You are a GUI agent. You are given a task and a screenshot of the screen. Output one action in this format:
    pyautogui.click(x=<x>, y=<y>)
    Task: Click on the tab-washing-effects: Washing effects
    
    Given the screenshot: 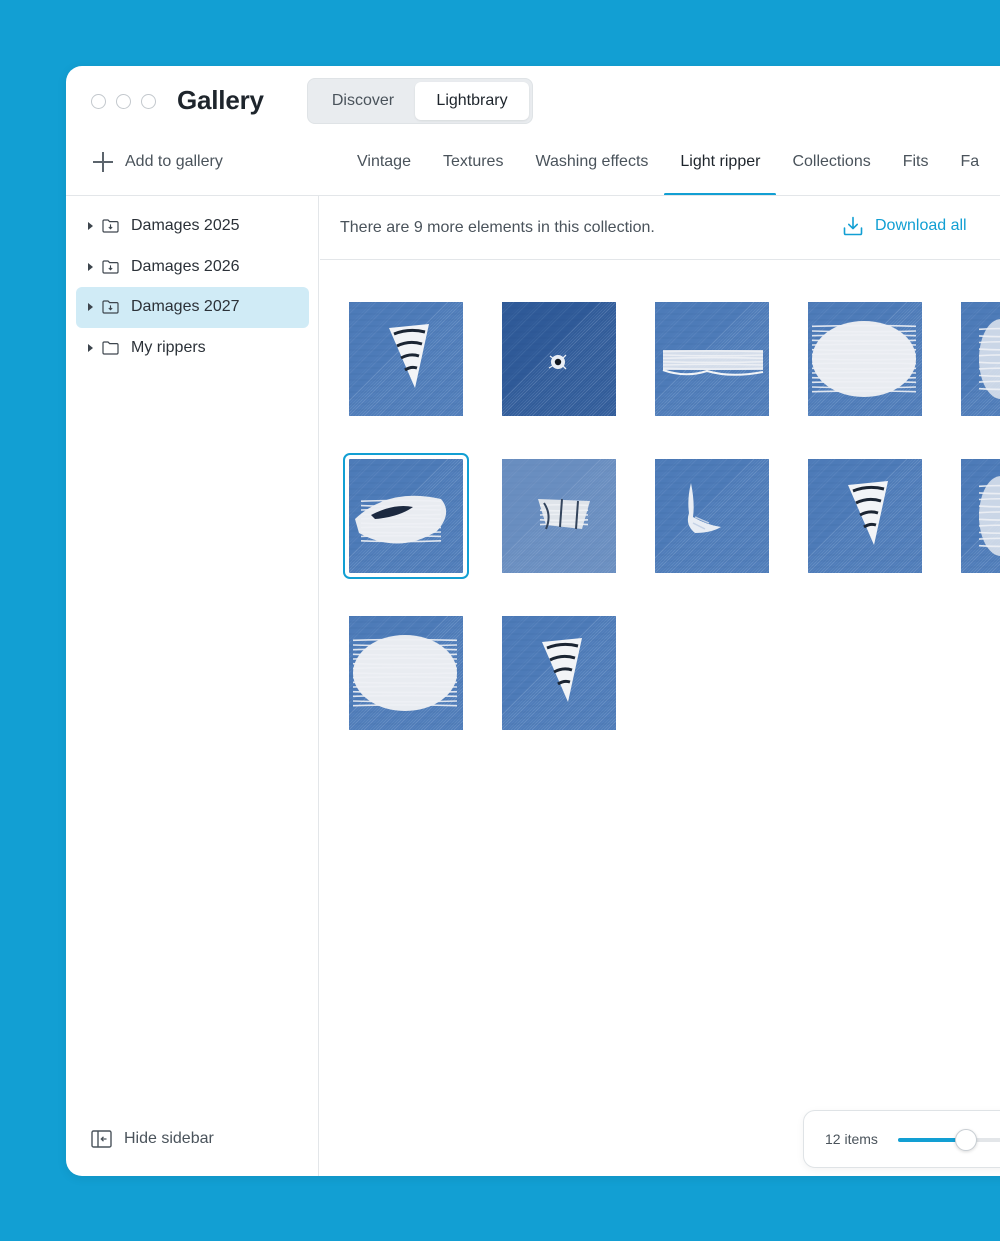 What is the action you would take?
    pyautogui.click(x=591, y=167)
    